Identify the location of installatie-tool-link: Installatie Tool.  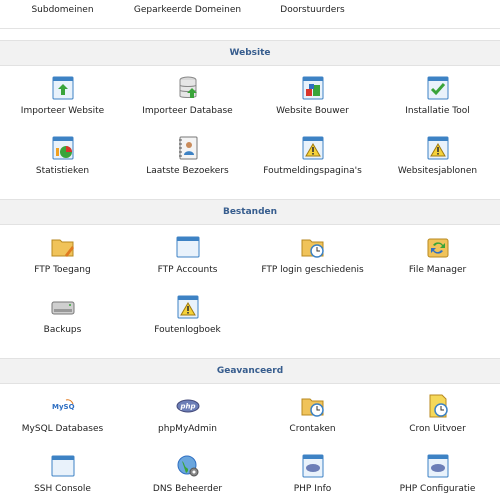
(437, 96).